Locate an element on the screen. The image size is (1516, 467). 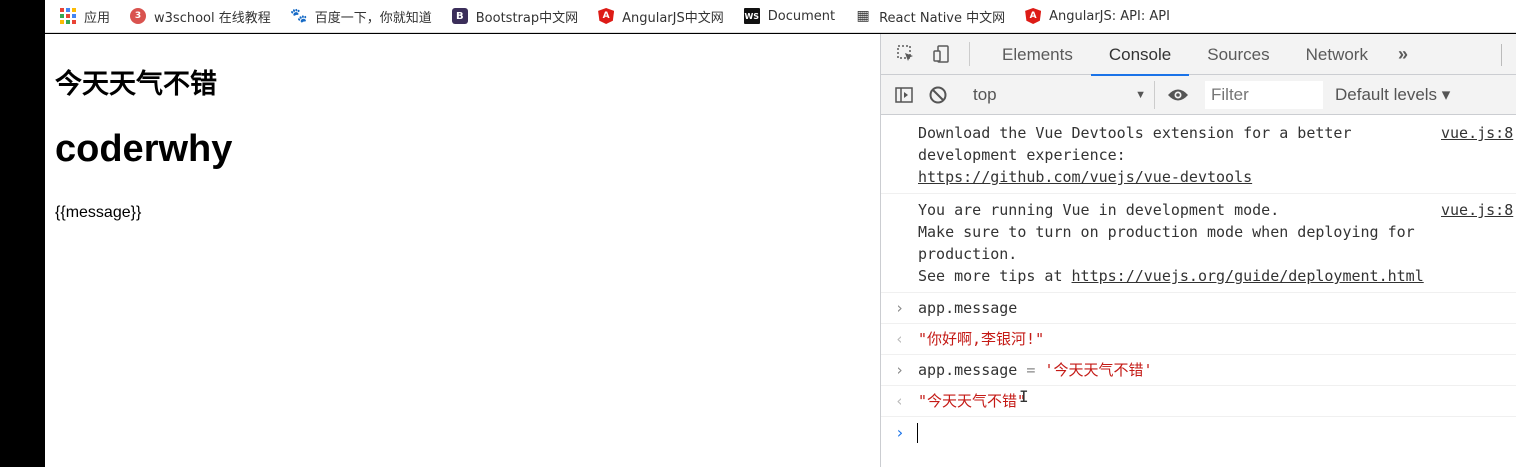
apps-grid-icon is located at coordinates (68, 16).